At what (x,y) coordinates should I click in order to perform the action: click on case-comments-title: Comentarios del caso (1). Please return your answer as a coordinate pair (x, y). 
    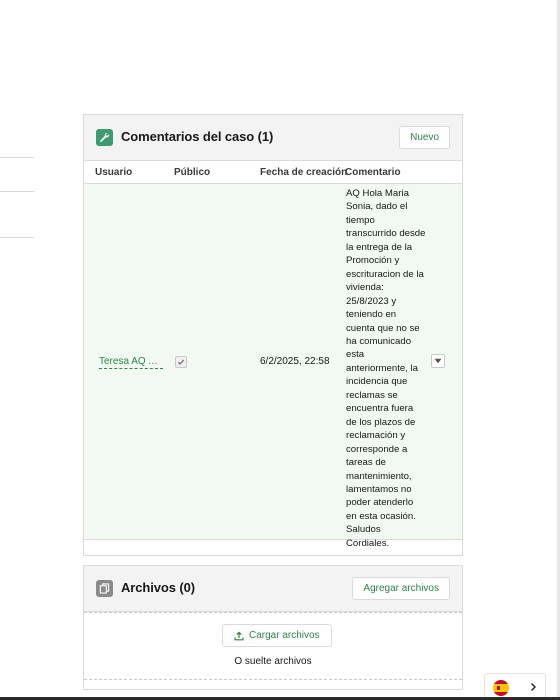
    Looking at the image, I should click on (197, 136).